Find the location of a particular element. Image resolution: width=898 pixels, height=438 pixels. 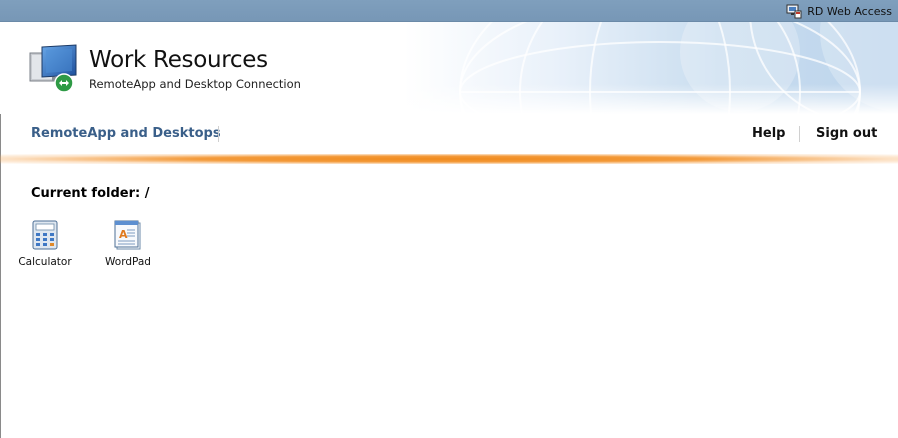

app-wordpad: A WordPad is located at coordinates (128, 248).